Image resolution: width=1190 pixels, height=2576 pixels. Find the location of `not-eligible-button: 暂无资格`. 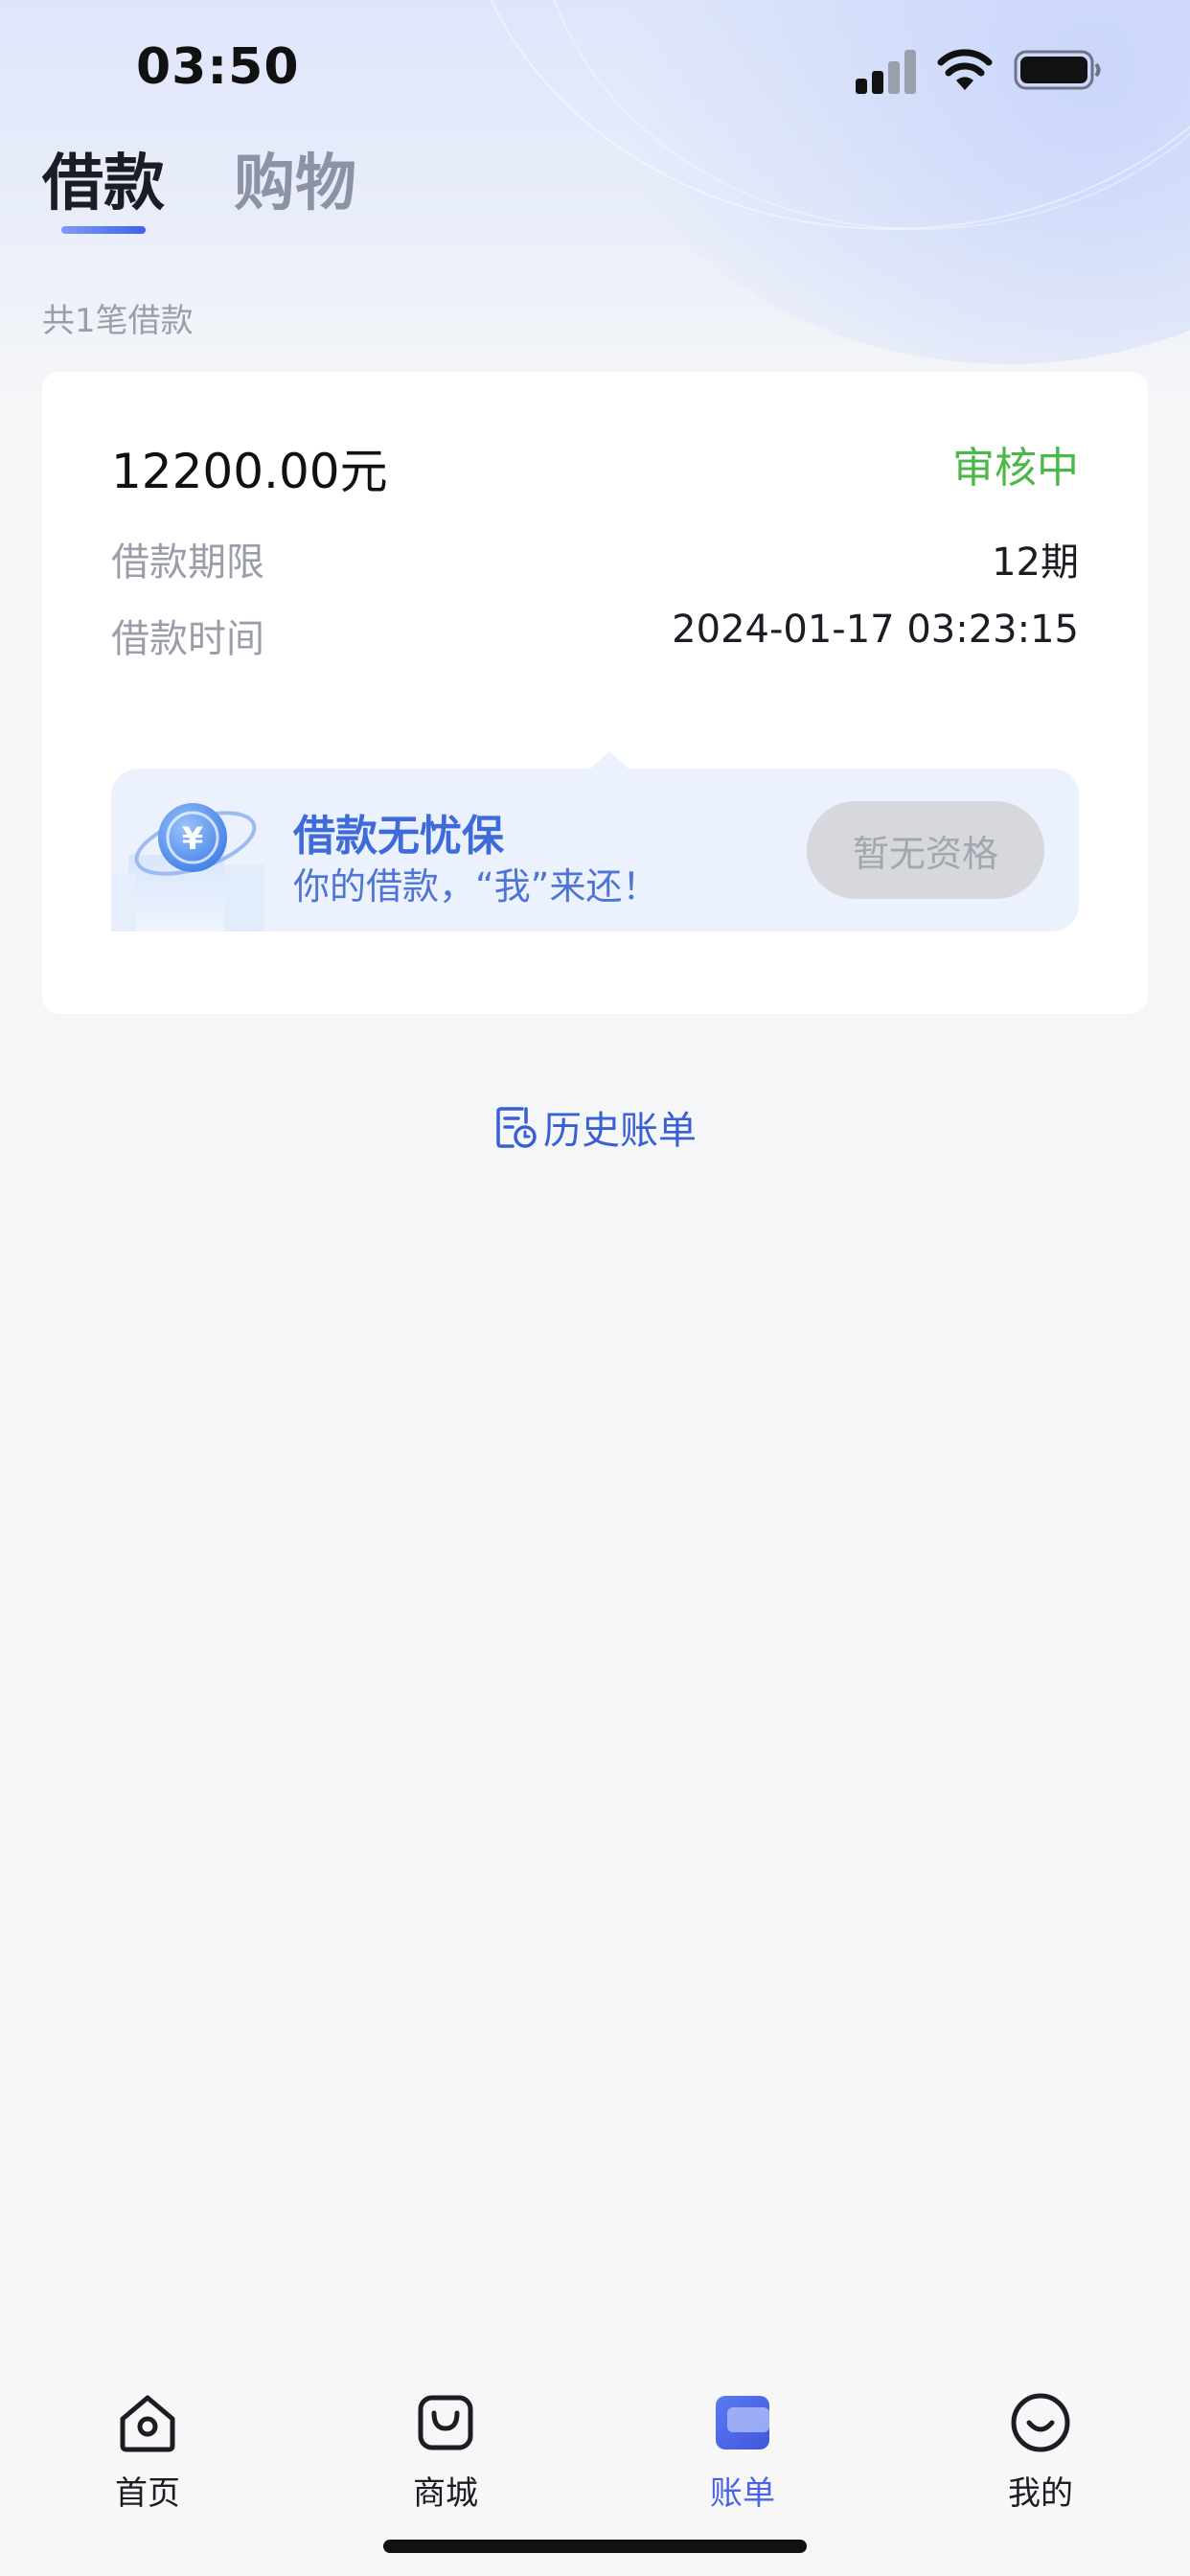

not-eligible-button: 暂无资格 is located at coordinates (926, 850).